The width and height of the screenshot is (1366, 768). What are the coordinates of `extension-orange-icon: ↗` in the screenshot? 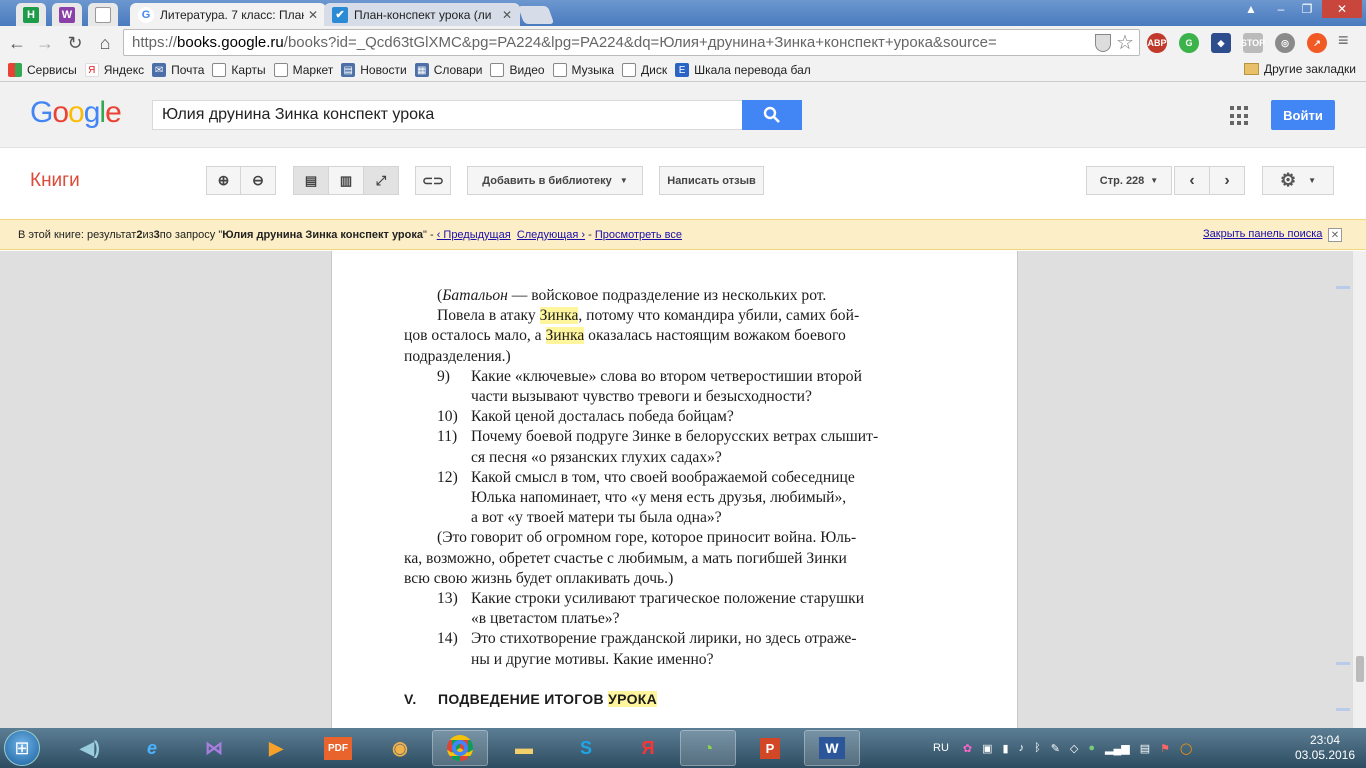 It's located at (1317, 43).